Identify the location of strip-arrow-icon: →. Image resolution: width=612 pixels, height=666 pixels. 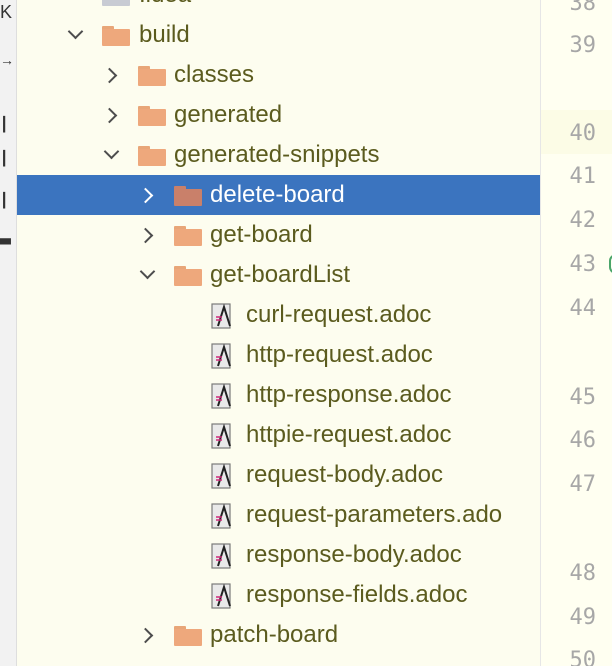
(7, 60).